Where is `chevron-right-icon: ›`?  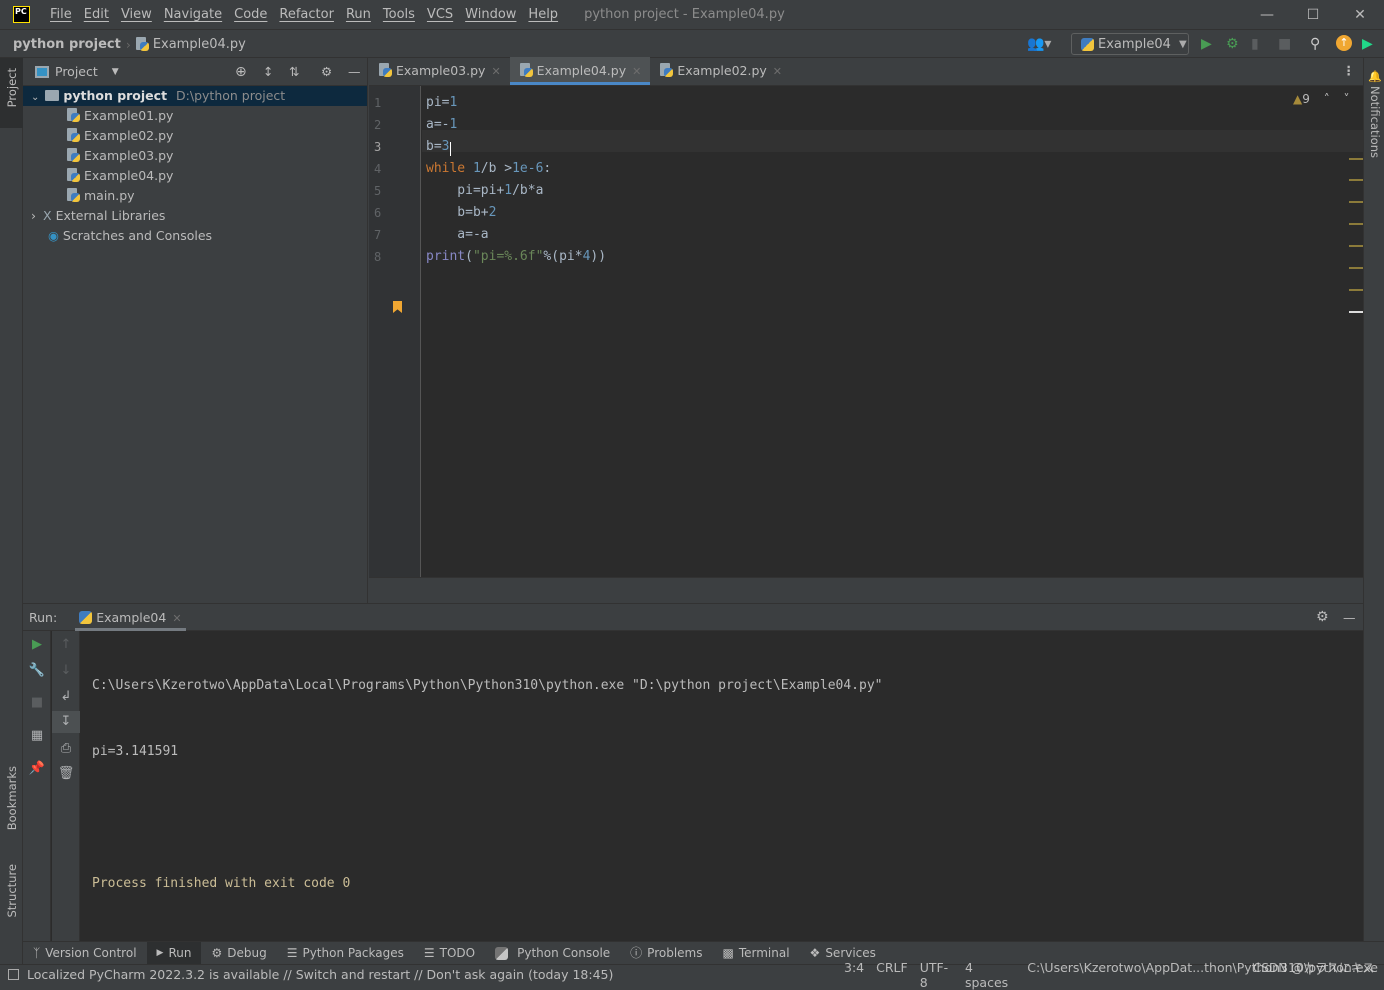
chevron-right-icon: › is located at coordinates (33, 215).